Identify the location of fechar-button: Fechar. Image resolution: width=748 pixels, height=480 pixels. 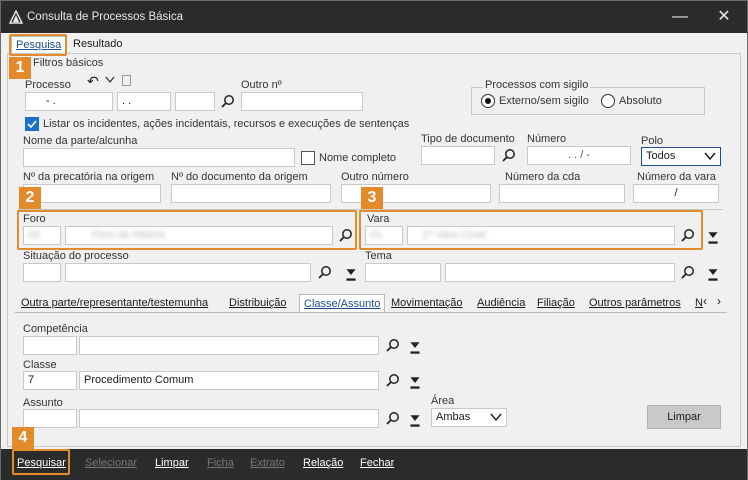
(377, 463).